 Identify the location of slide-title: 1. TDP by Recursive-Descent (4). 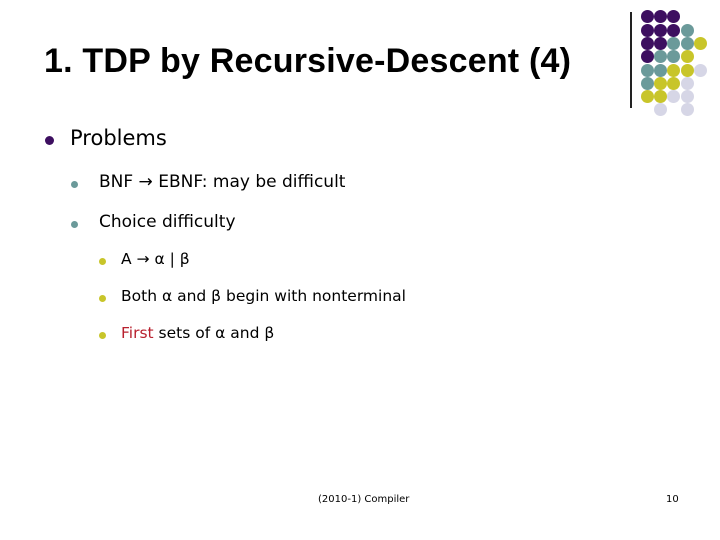
(308, 61).